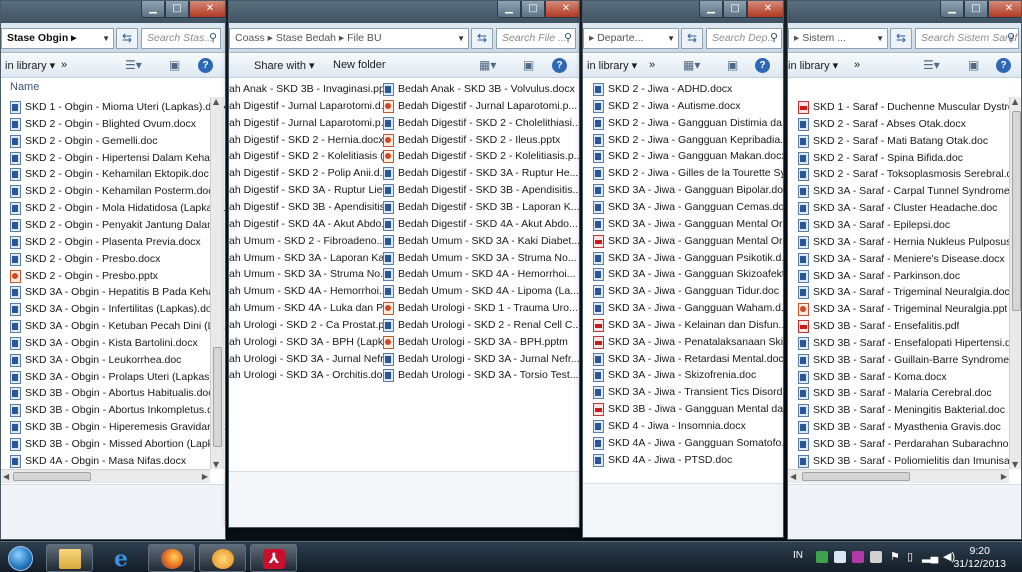  Describe the element at coordinates (273, 558) in the screenshot. I see `acrobat-icon: ⅄` at that location.